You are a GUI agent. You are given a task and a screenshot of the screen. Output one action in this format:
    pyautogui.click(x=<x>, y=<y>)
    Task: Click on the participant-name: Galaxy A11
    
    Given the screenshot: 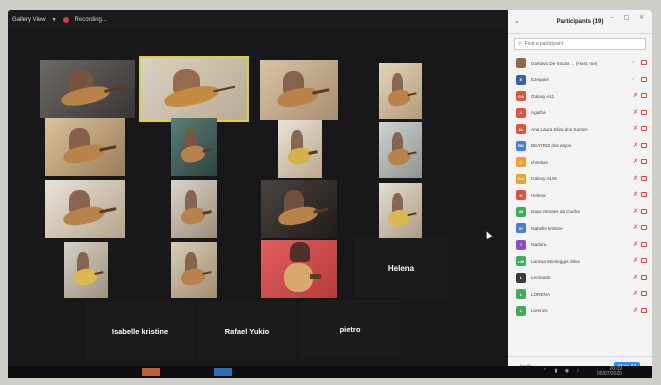 What is the action you would take?
    pyautogui.click(x=543, y=96)
    